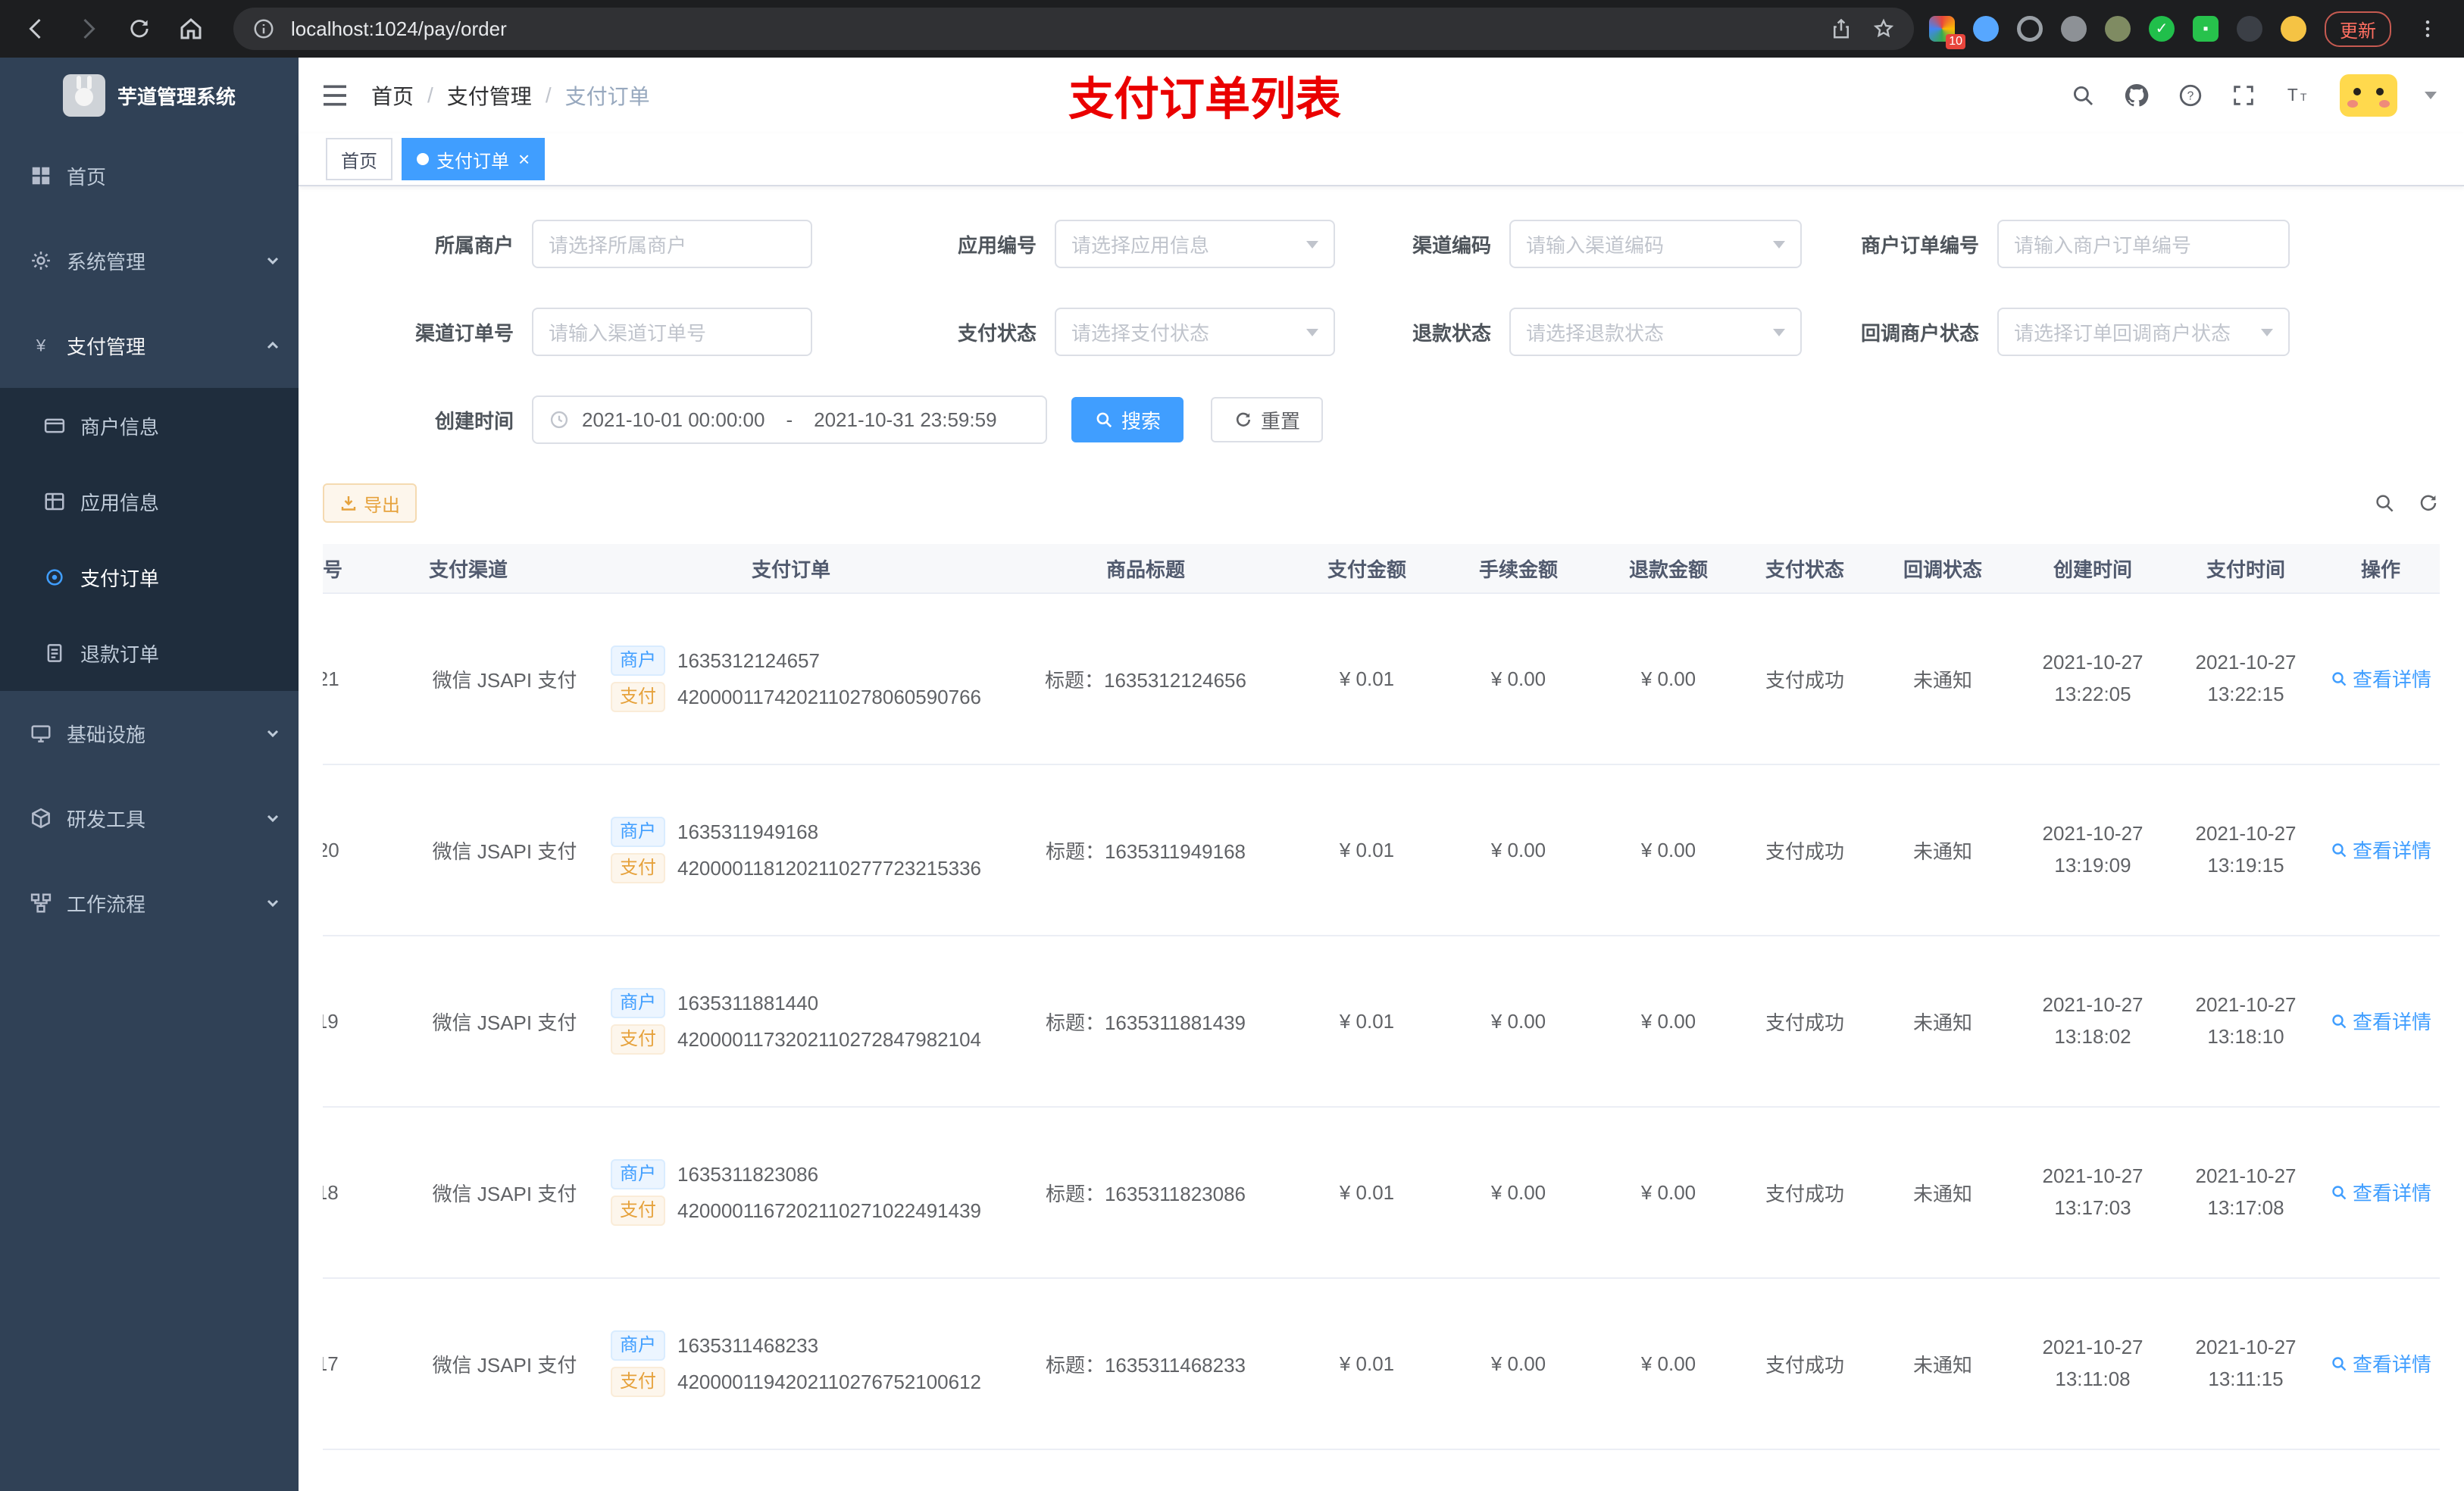 The image size is (2464, 1491). I want to click on share-icon, so click(1841, 29).